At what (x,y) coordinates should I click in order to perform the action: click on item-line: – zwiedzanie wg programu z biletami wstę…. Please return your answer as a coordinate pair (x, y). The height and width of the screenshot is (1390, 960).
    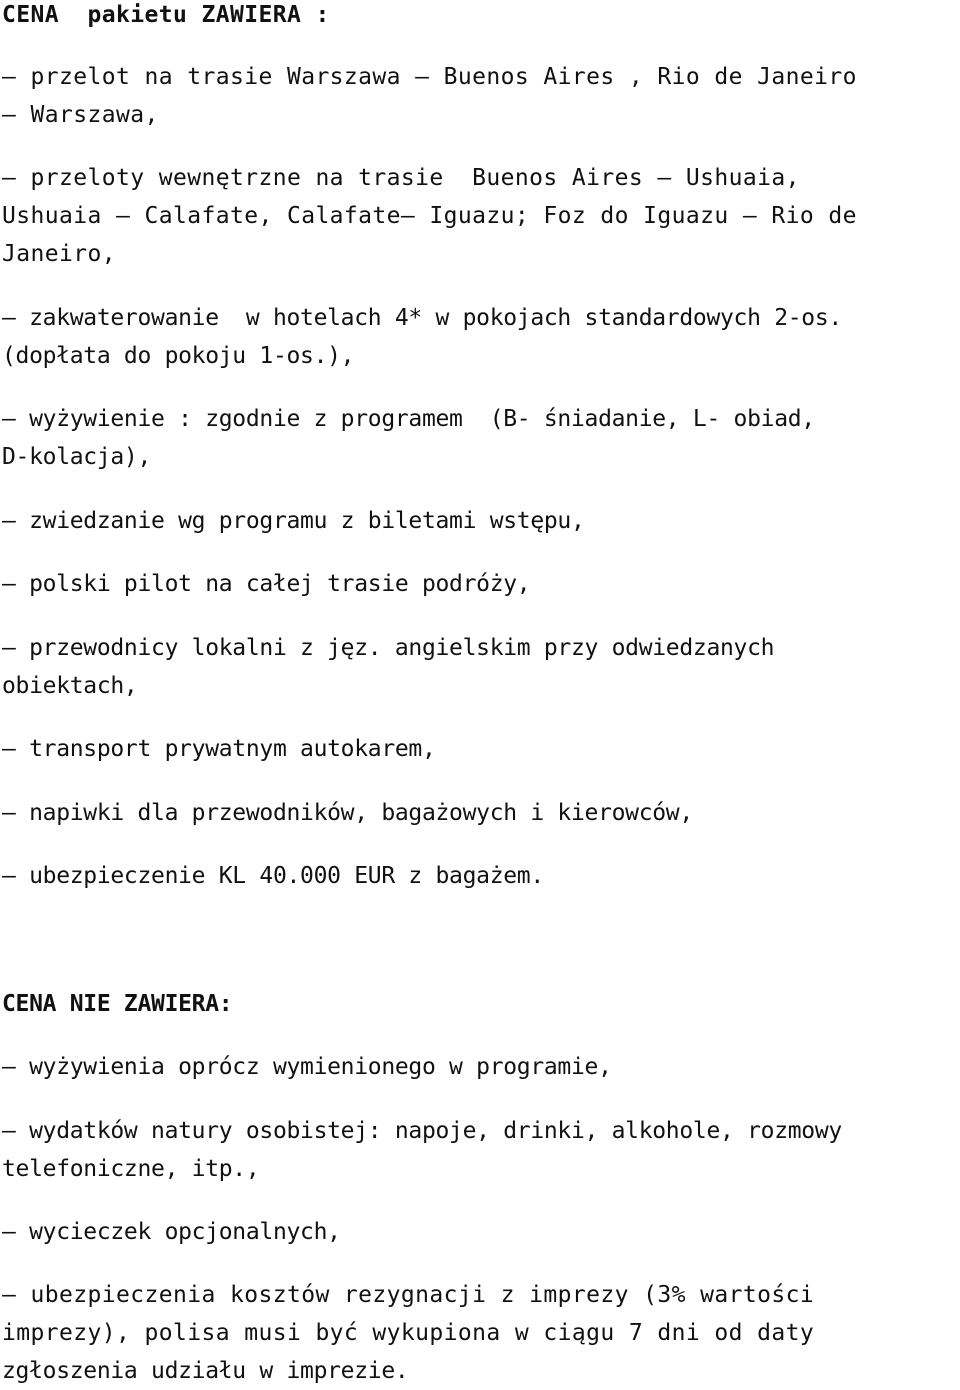
    Looking at the image, I should click on (293, 521).